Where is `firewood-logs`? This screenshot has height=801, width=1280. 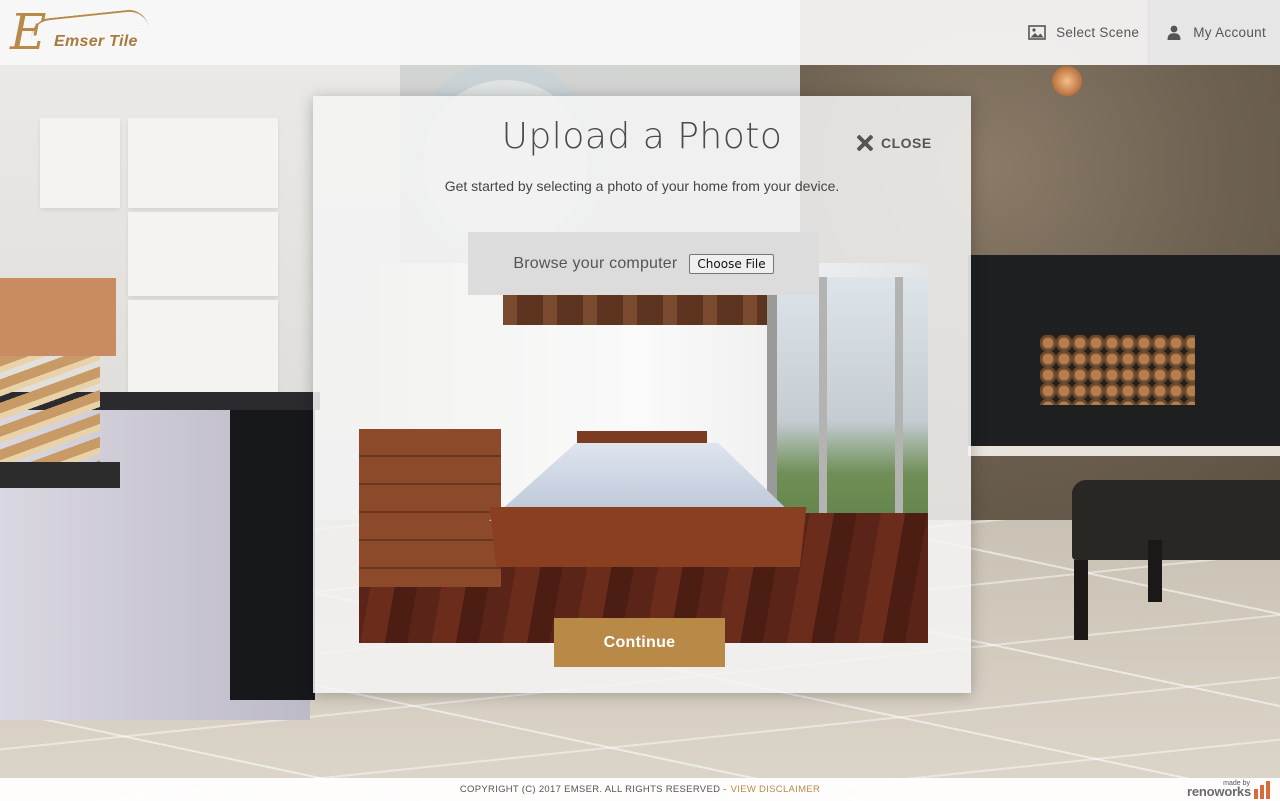
firewood-logs is located at coordinates (1117, 370).